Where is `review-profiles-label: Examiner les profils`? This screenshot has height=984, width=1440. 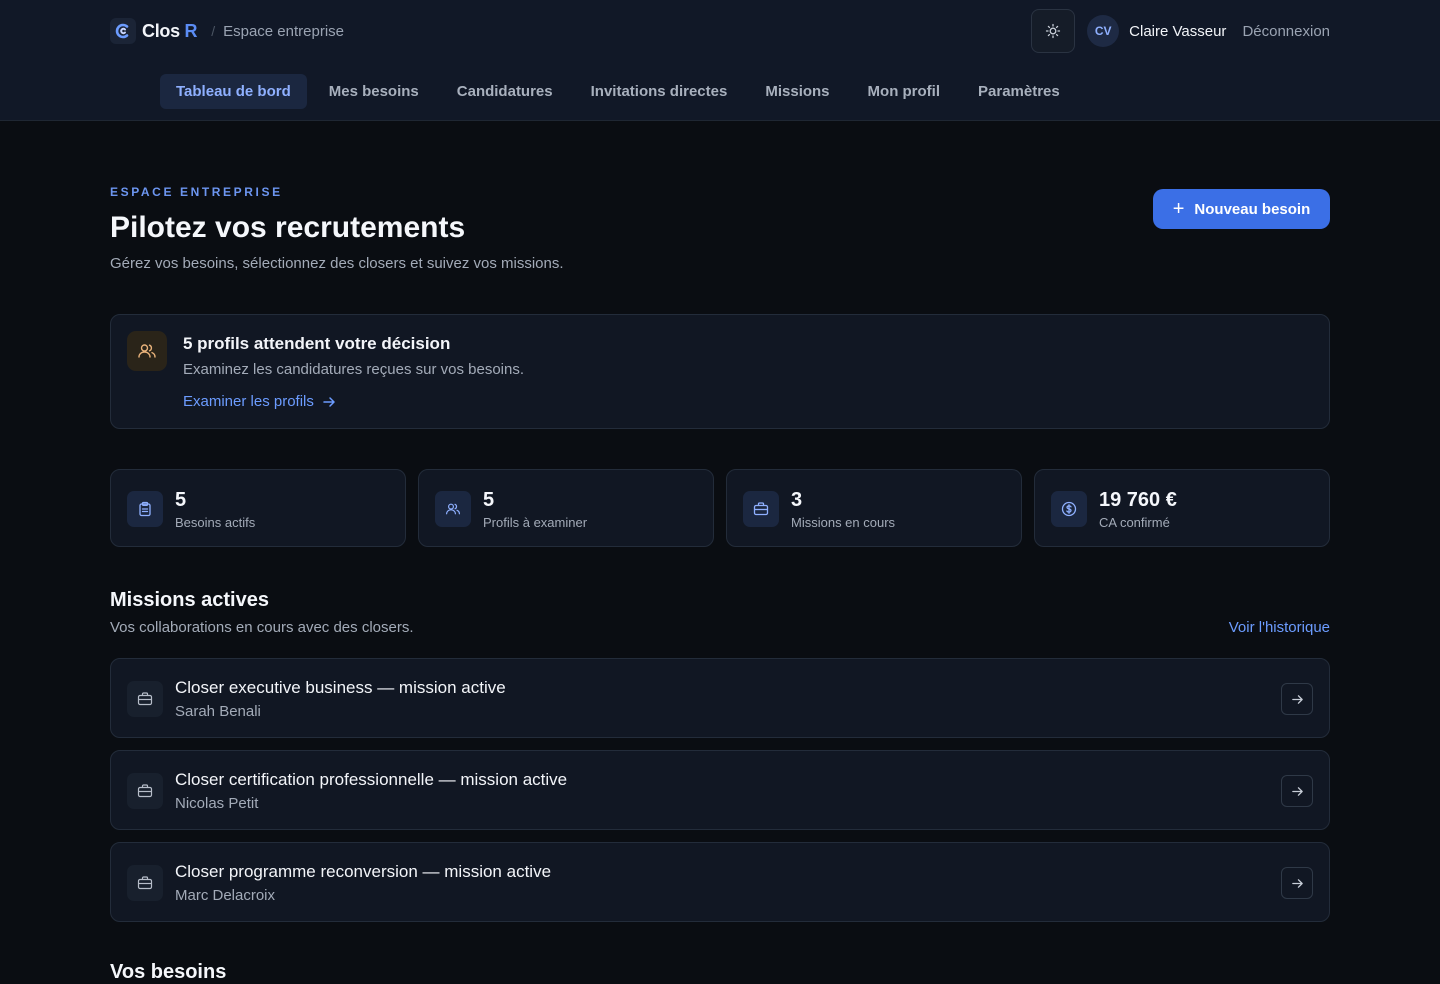
review-profiles-label: Examiner les profils is located at coordinates (248, 401).